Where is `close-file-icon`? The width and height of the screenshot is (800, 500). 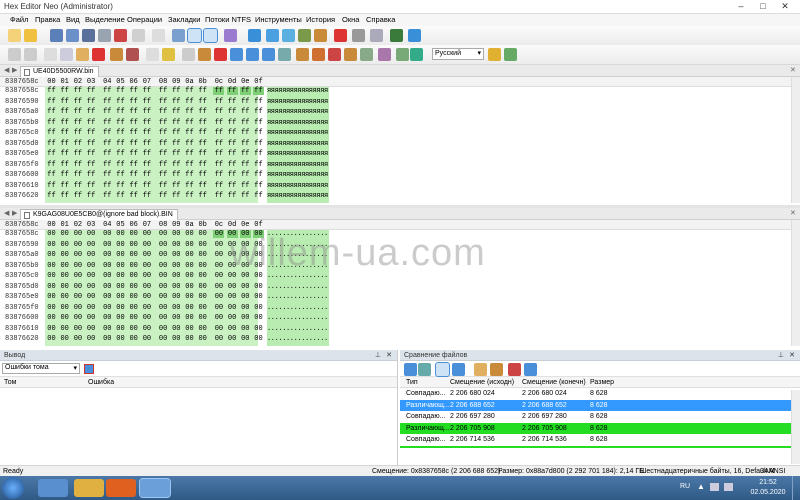
close-file-icon is located at coordinates (120, 35).